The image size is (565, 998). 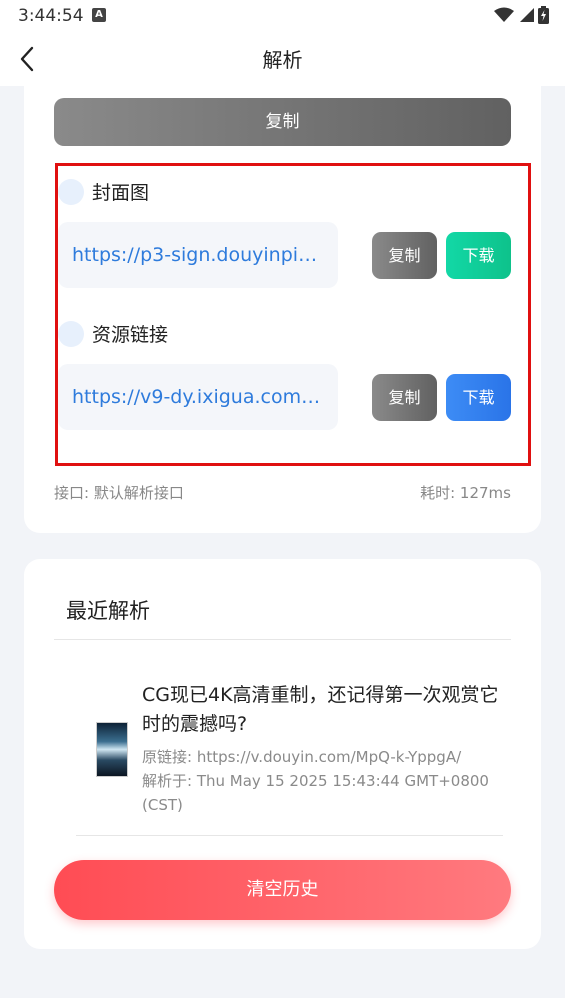 What do you see at coordinates (282, 122) in the screenshot?
I see `copy-all-button: 复制` at bounding box center [282, 122].